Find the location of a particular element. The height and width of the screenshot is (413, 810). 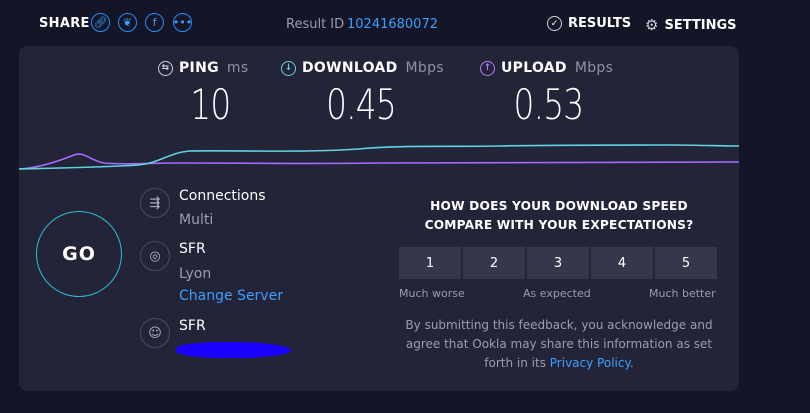

twitter-icon: ❦ is located at coordinates (127, 22).